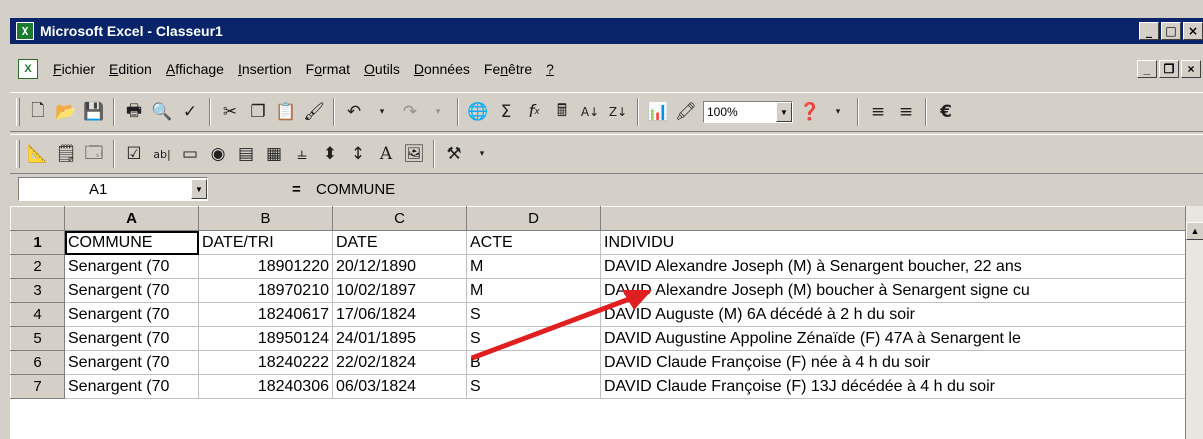 This screenshot has height=439, width=1203. I want to click on column-header, so click(895, 218).